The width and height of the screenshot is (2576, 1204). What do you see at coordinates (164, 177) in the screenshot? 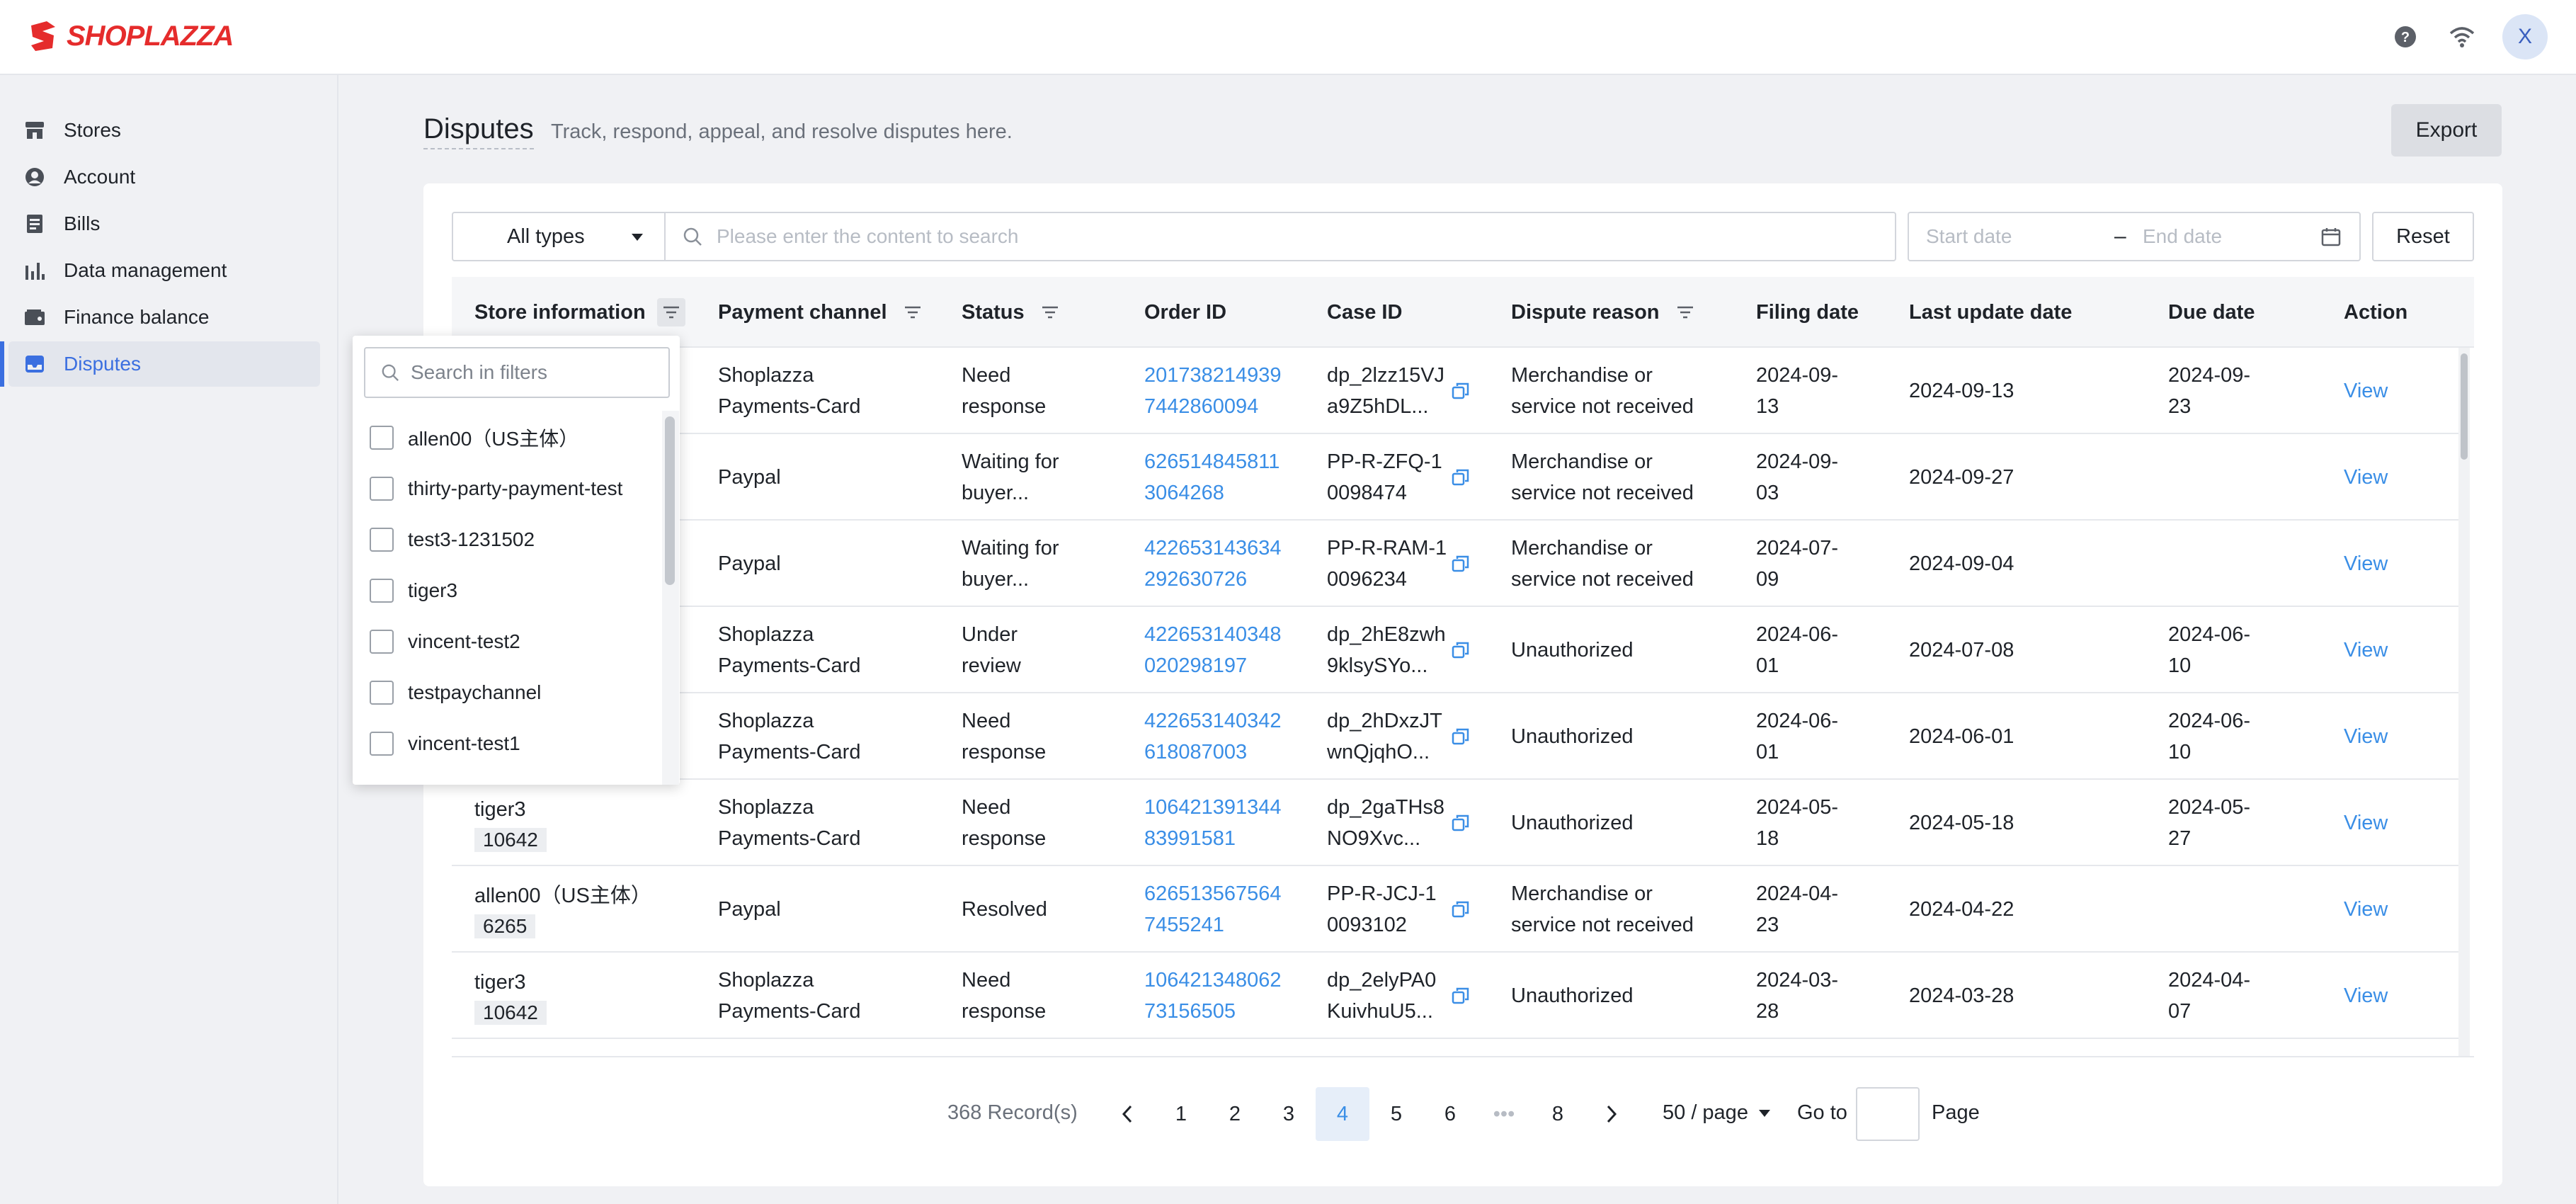
I see `sidebar-item-account: Account` at bounding box center [164, 177].